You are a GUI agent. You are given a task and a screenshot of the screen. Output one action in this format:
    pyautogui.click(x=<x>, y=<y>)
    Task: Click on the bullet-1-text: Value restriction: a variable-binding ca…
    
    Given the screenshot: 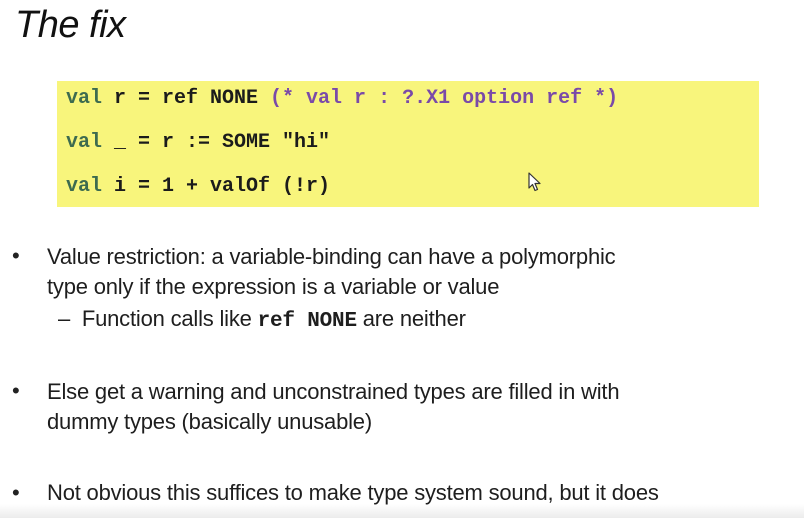 What is the action you would take?
    pyautogui.click(x=331, y=272)
    